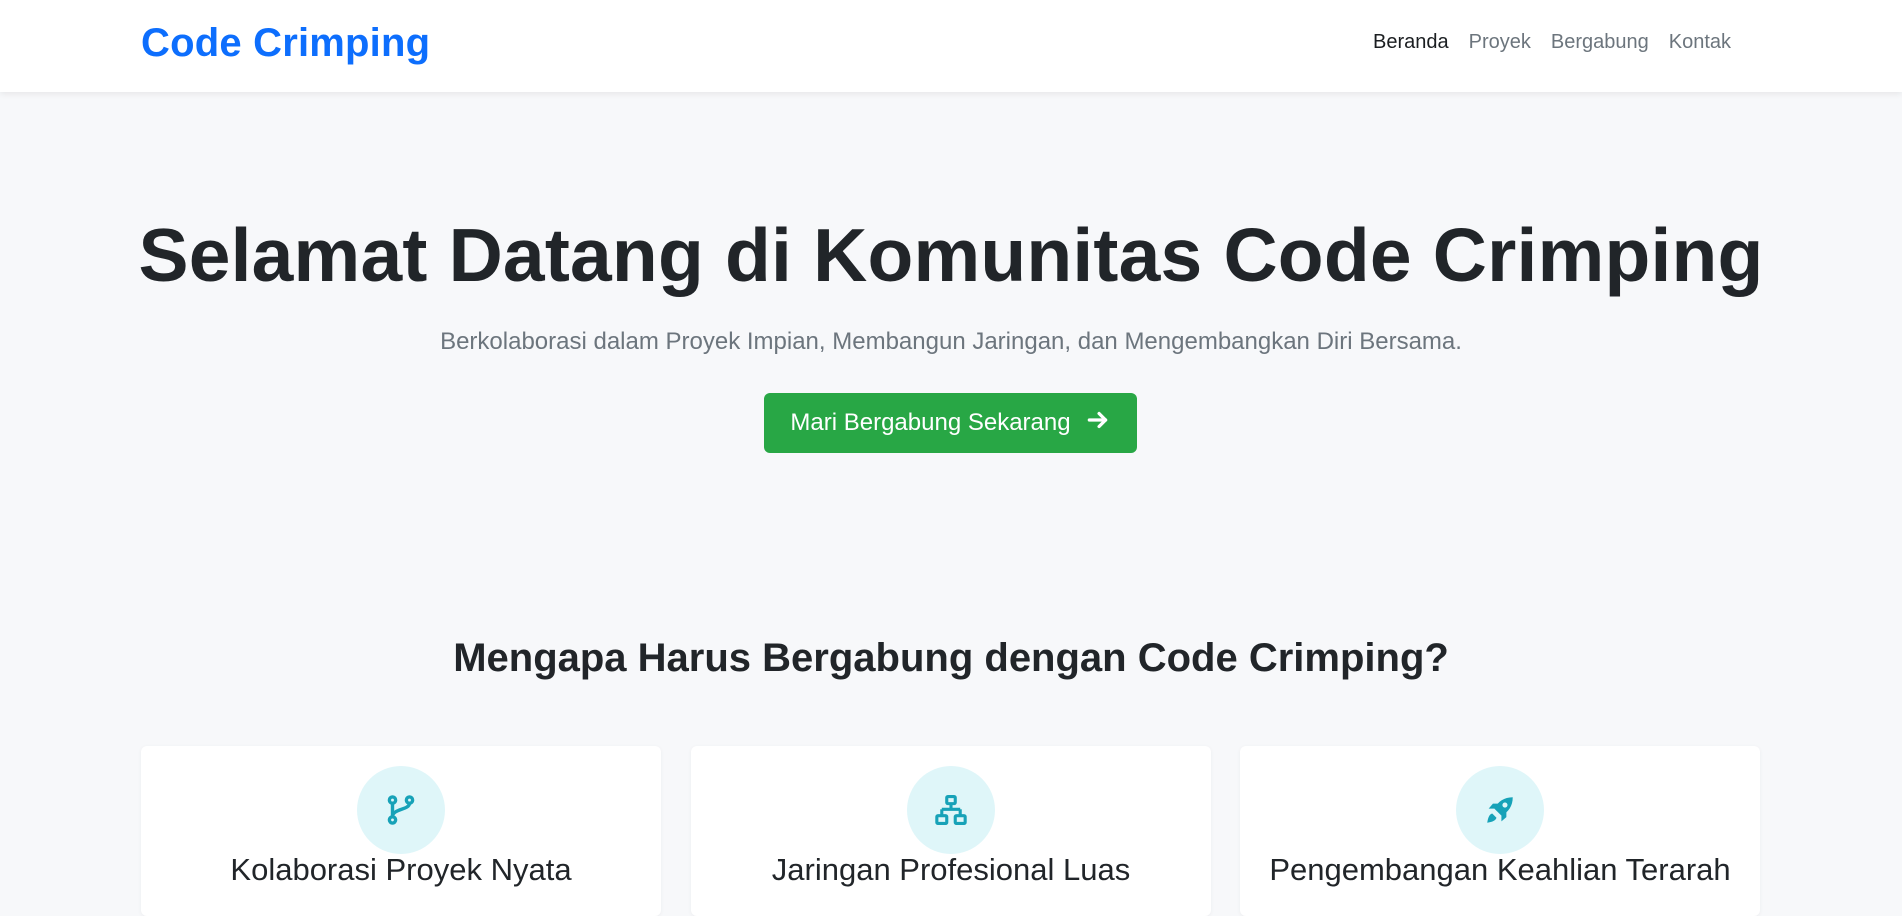  What do you see at coordinates (1600, 42) in the screenshot?
I see `nav-link-bergabung: Bergabung` at bounding box center [1600, 42].